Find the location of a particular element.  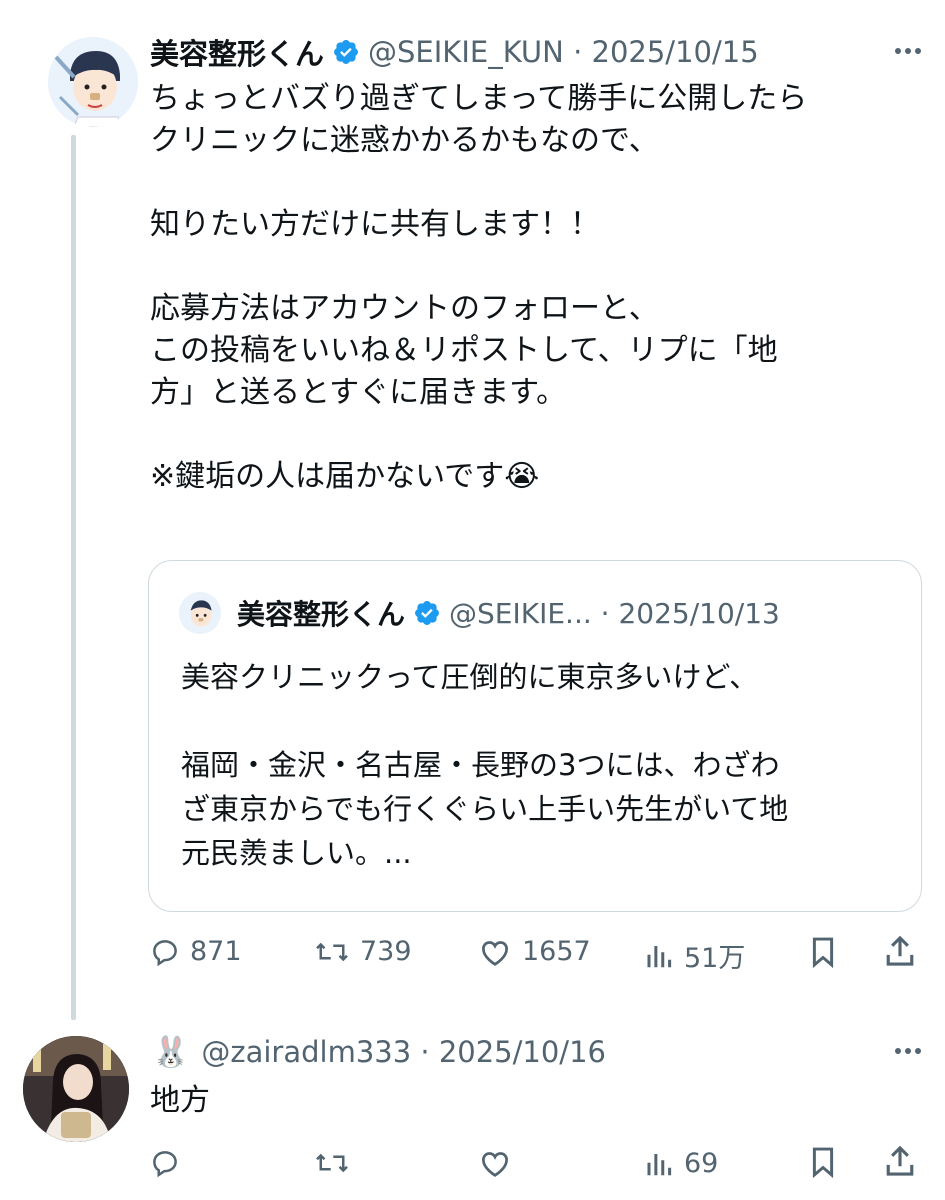

reply-author-emoji: 🐰 is located at coordinates (170, 1052).